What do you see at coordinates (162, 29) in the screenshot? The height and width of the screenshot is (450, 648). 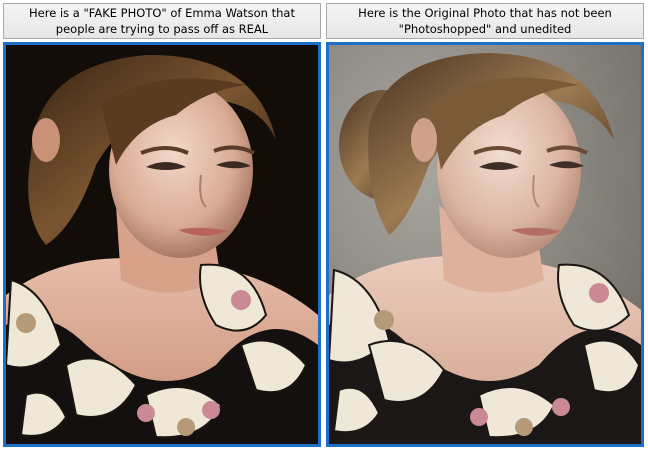 I see `fake-caption-line-2: people are trying to pass off as REAL` at bounding box center [162, 29].